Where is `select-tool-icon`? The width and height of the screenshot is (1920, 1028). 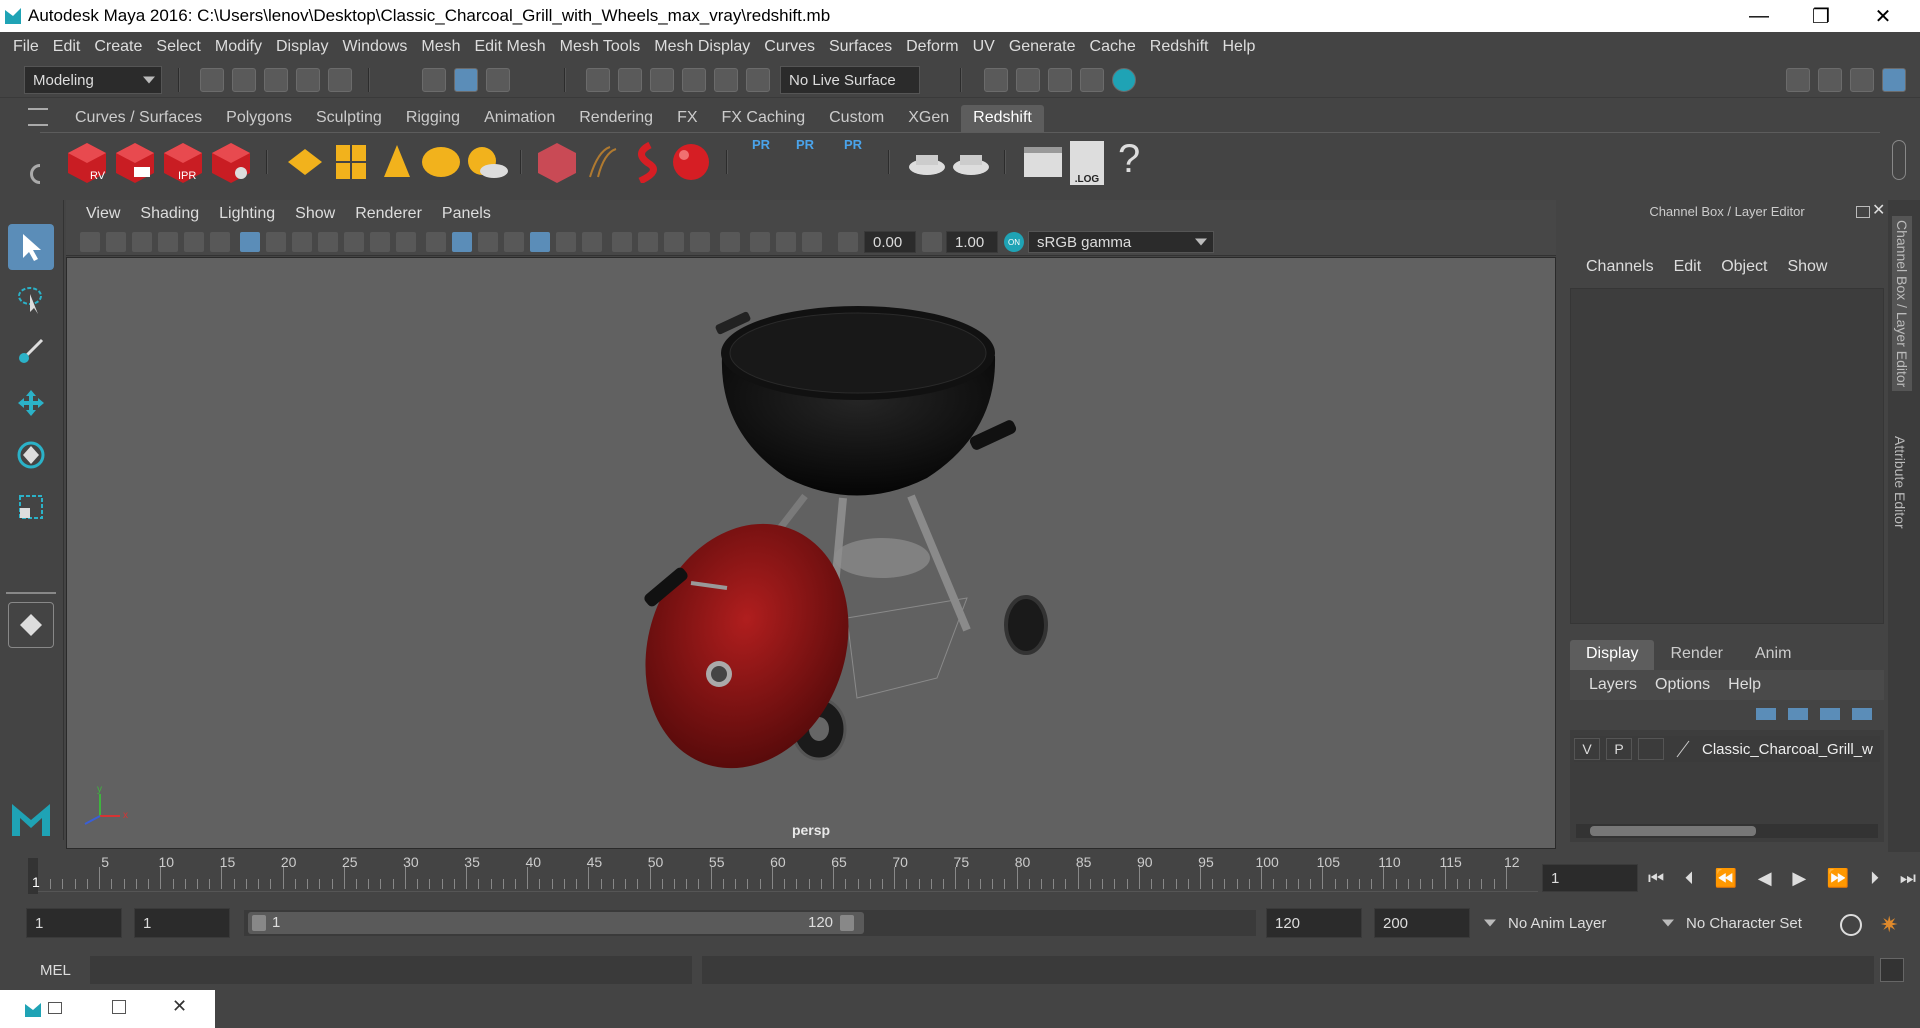
select-tool-icon is located at coordinates (31, 247).